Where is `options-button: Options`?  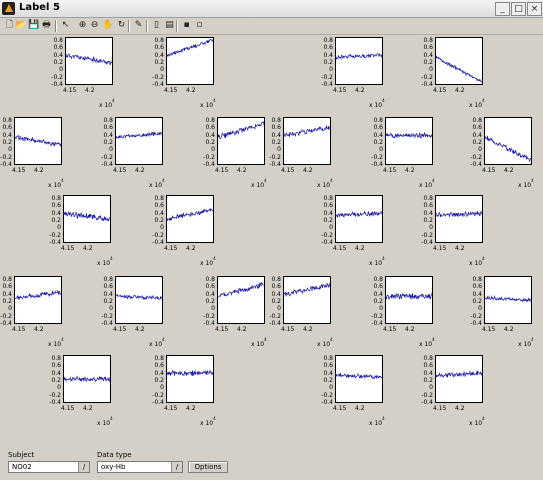 options-button: Options is located at coordinates (208, 467).